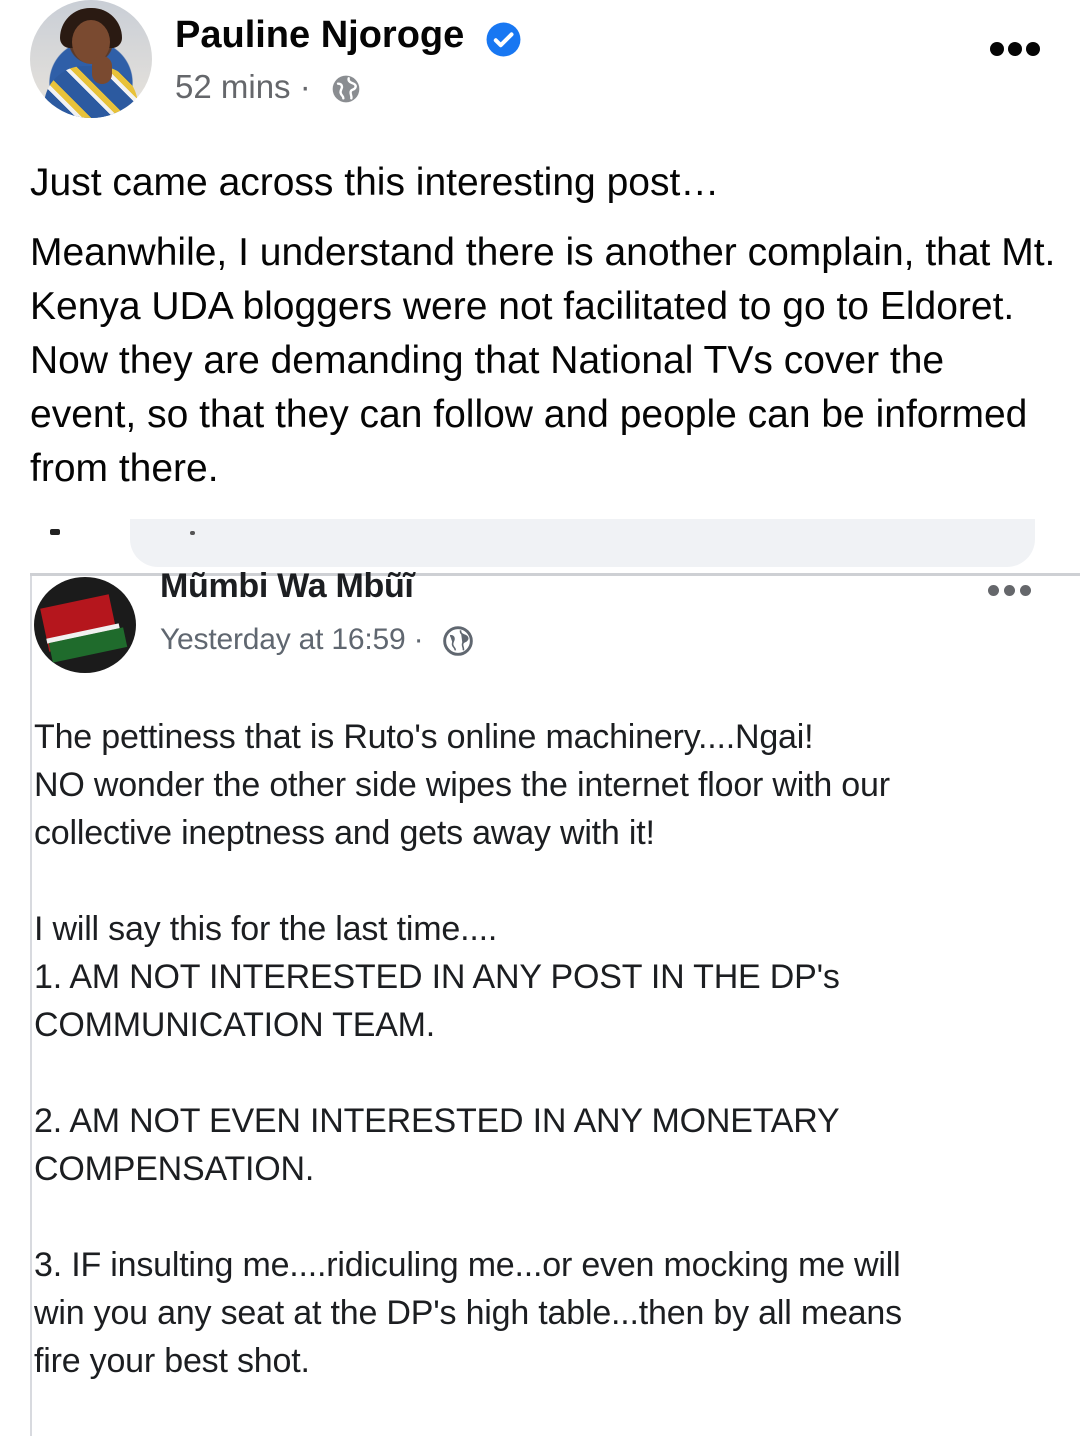  Describe the element at coordinates (172, 1361) in the screenshot. I see `text-line: fire your best shot.` at that location.